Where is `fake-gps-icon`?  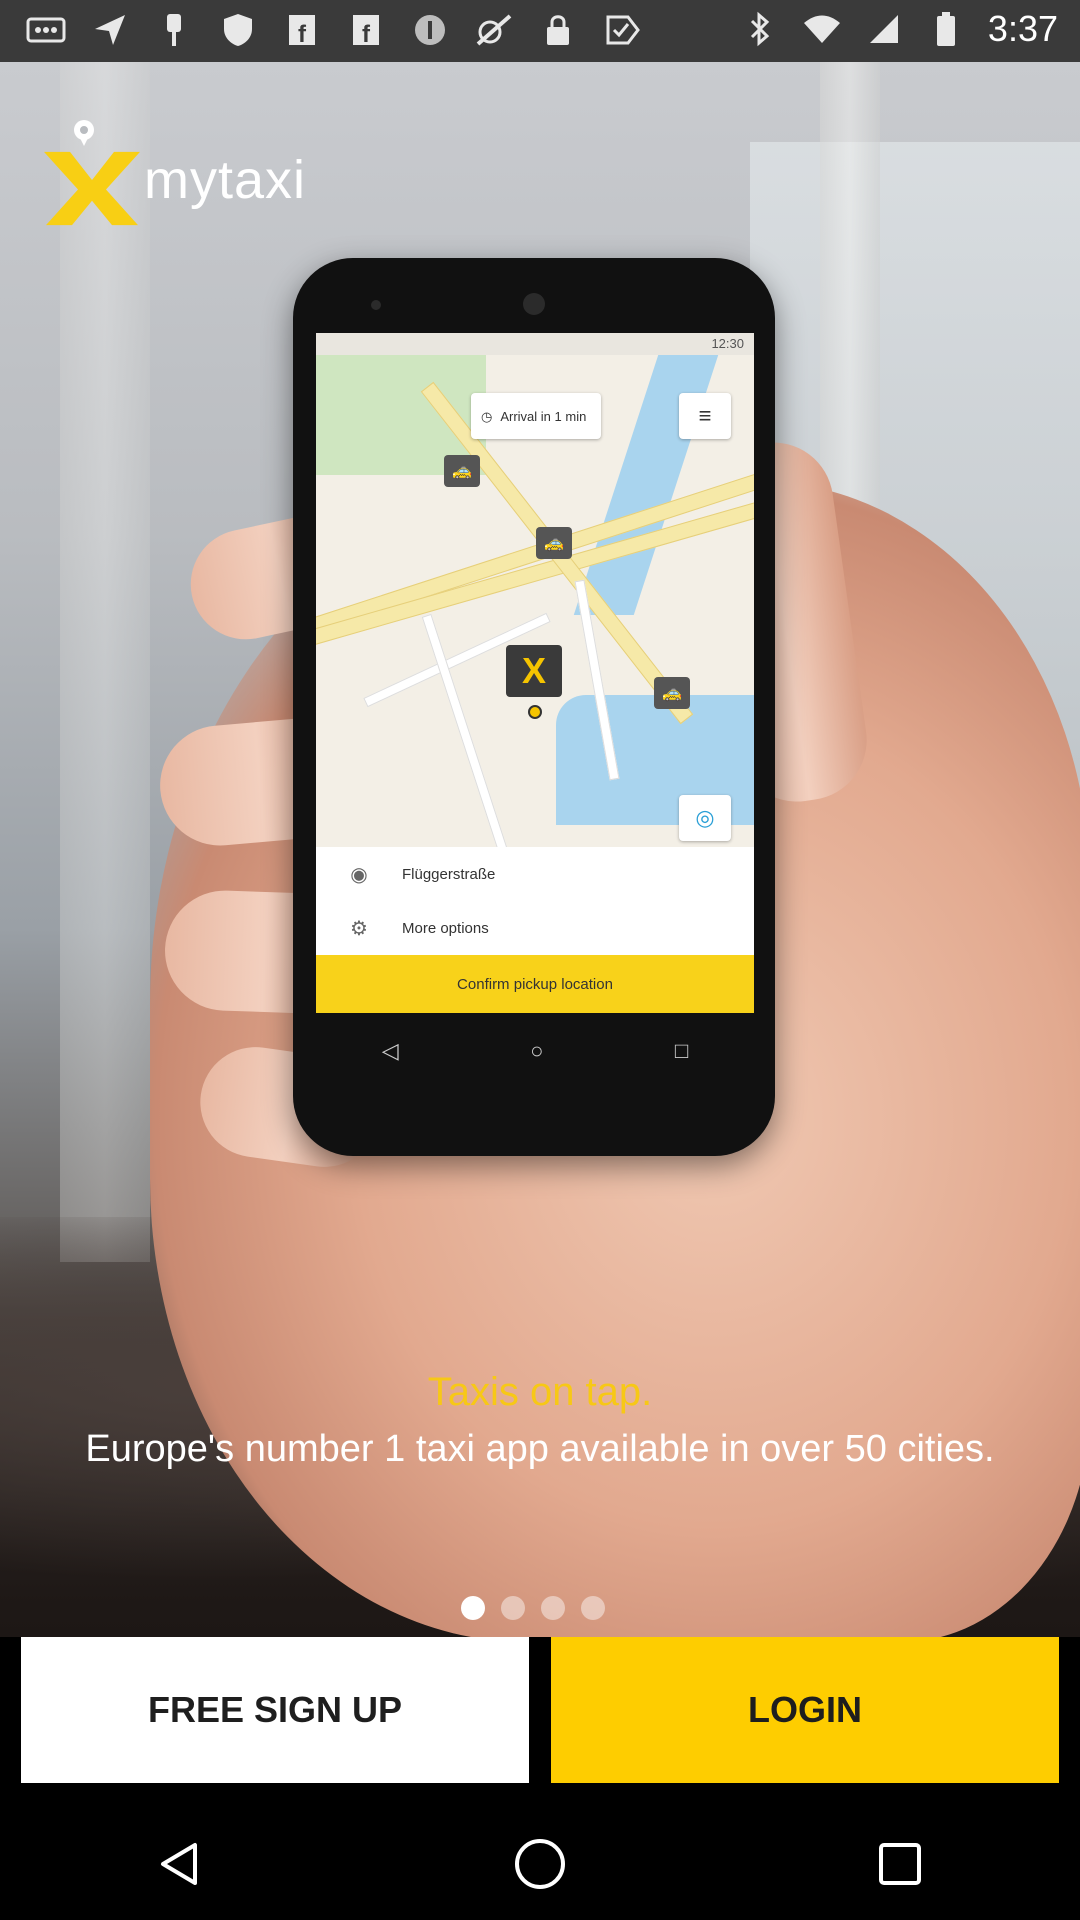 fake-gps-icon is located at coordinates (494, 30).